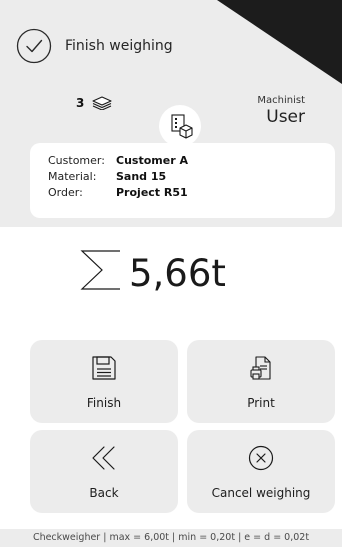 This screenshot has width=342, height=547. Describe the element at coordinates (100, 270) in the screenshot. I see `sigma-icon` at that location.